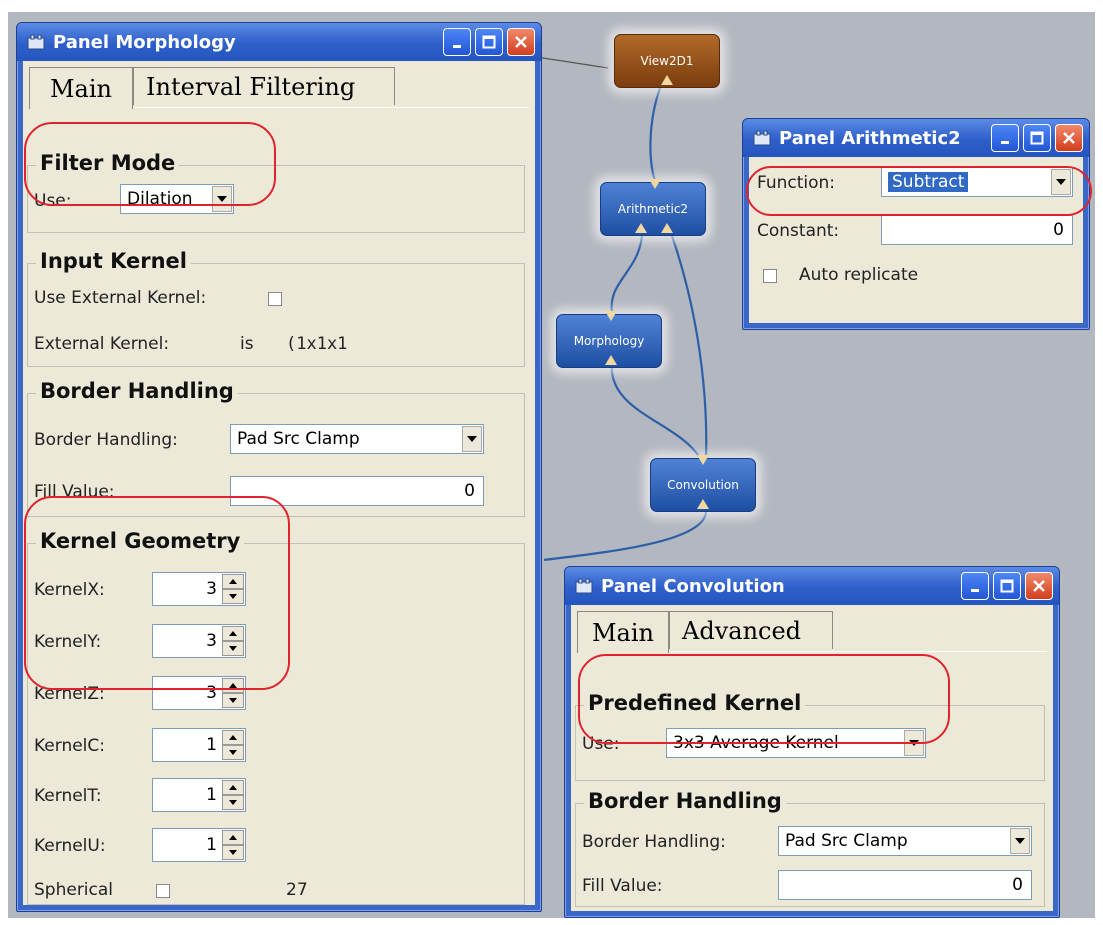 The height and width of the screenshot is (925, 1103). Describe the element at coordinates (199, 795) in the screenshot. I see `kernel-t-spinner: 1` at that location.